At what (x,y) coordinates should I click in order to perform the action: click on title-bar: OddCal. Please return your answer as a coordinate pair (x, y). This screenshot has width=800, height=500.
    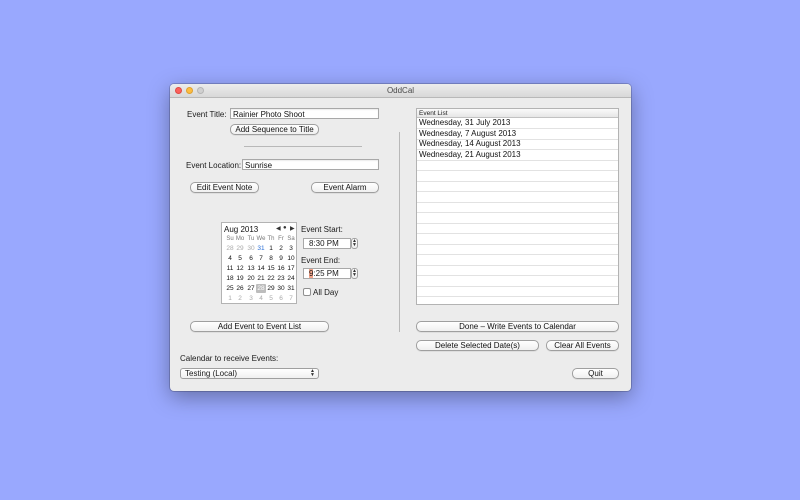
    Looking at the image, I should click on (400, 91).